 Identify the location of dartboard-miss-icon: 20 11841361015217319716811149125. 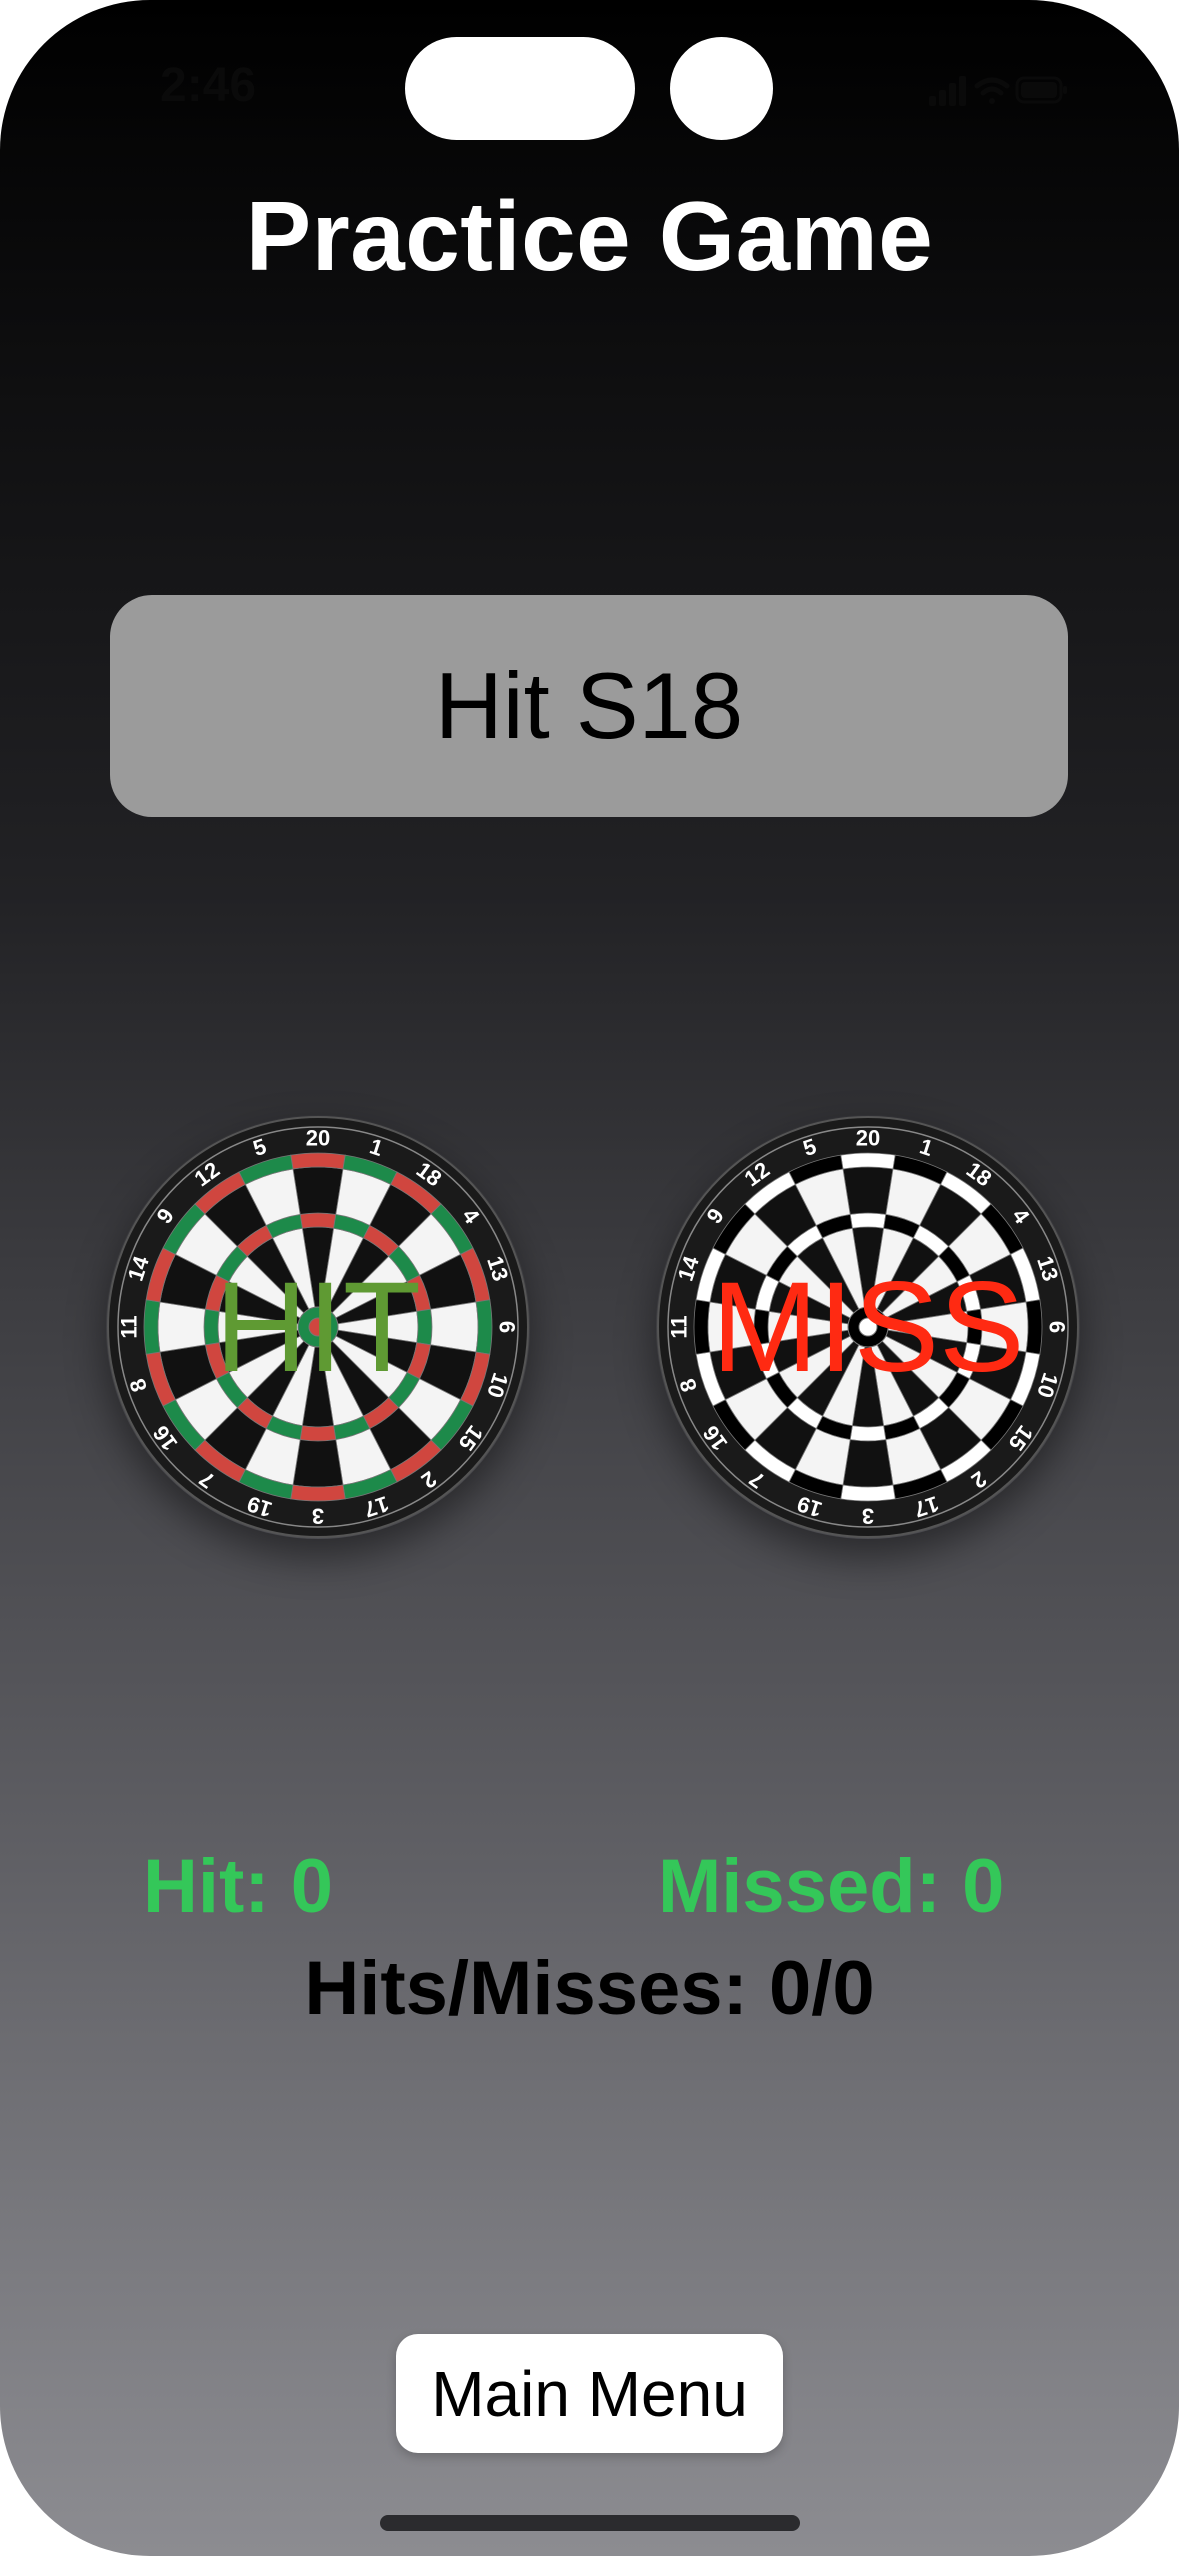
(868, 1327).